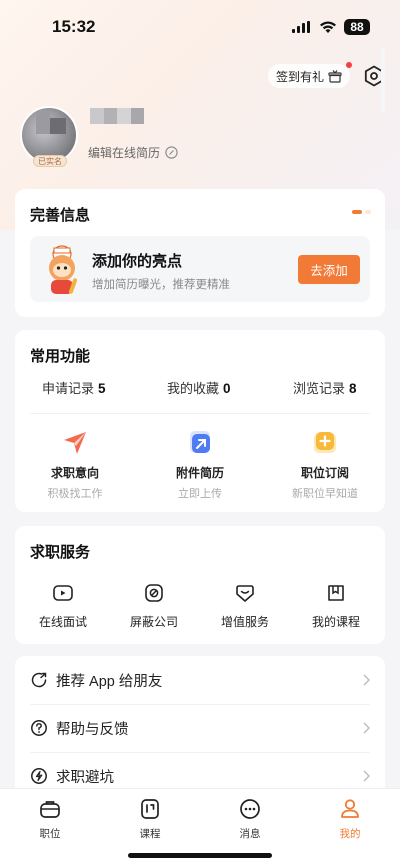 This screenshot has width=400, height=866. Describe the element at coordinates (109, 681) in the screenshot. I see `list-item-label: 推荐 App 给朋友` at that location.